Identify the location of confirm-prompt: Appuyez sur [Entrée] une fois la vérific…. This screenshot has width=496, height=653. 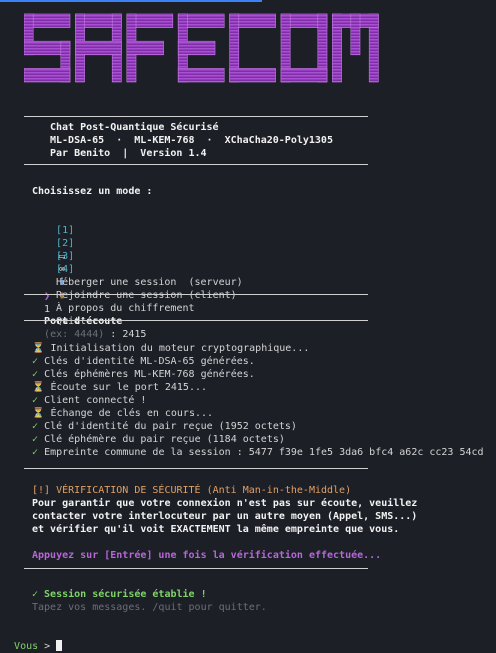
(207, 555).